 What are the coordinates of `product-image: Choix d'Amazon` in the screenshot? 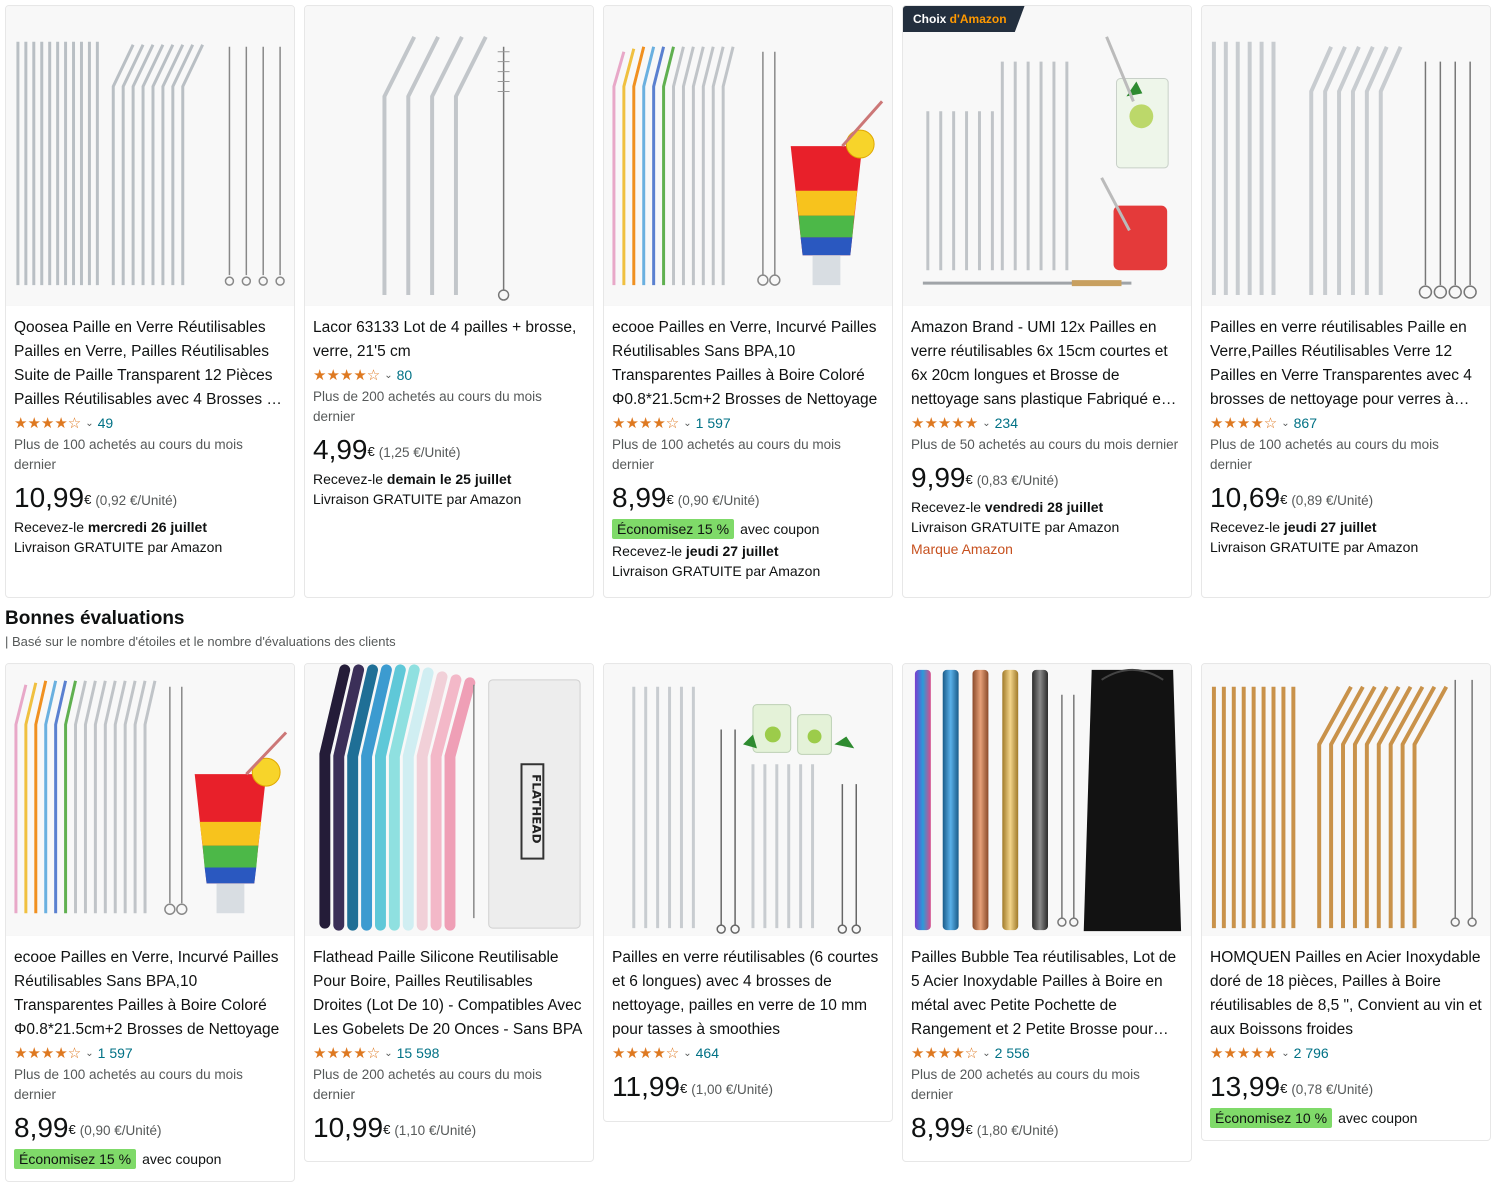 It's located at (1047, 156).